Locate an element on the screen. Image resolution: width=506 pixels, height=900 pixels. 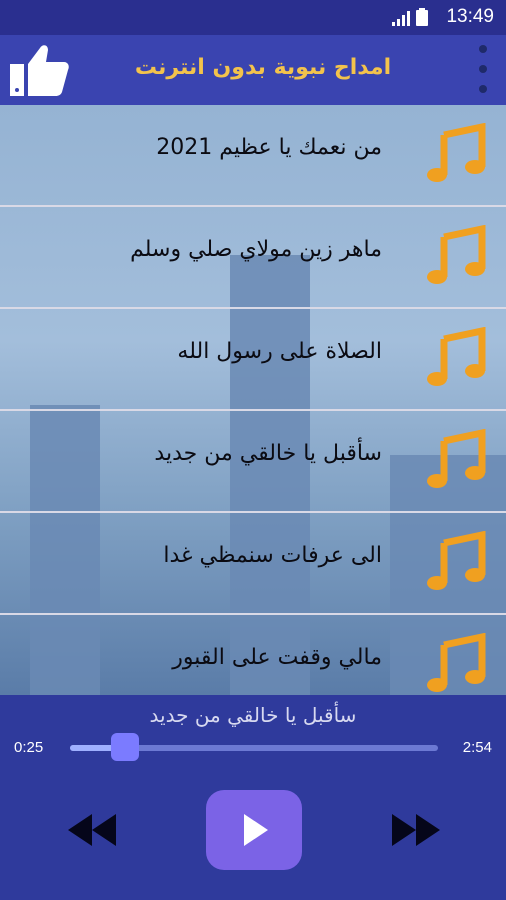
song-item: الى عرفات سنمظي غدا is located at coordinates (253, 564).